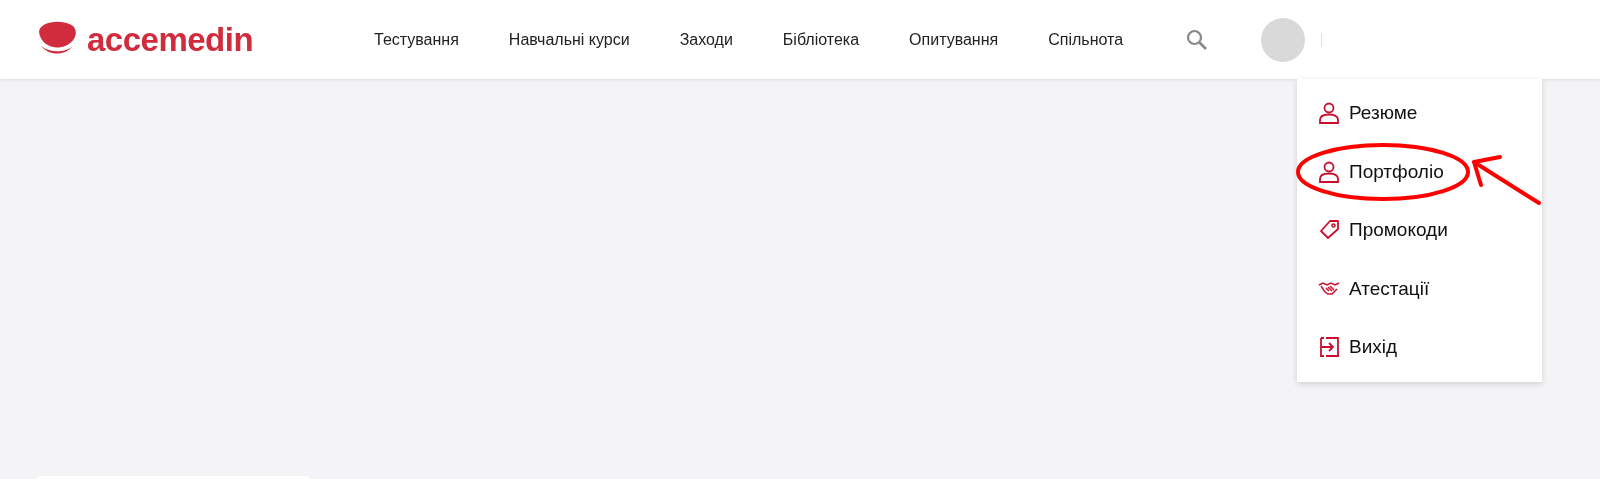  Describe the element at coordinates (706, 39) in the screenshot. I see `nav-link: Заходи` at that location.